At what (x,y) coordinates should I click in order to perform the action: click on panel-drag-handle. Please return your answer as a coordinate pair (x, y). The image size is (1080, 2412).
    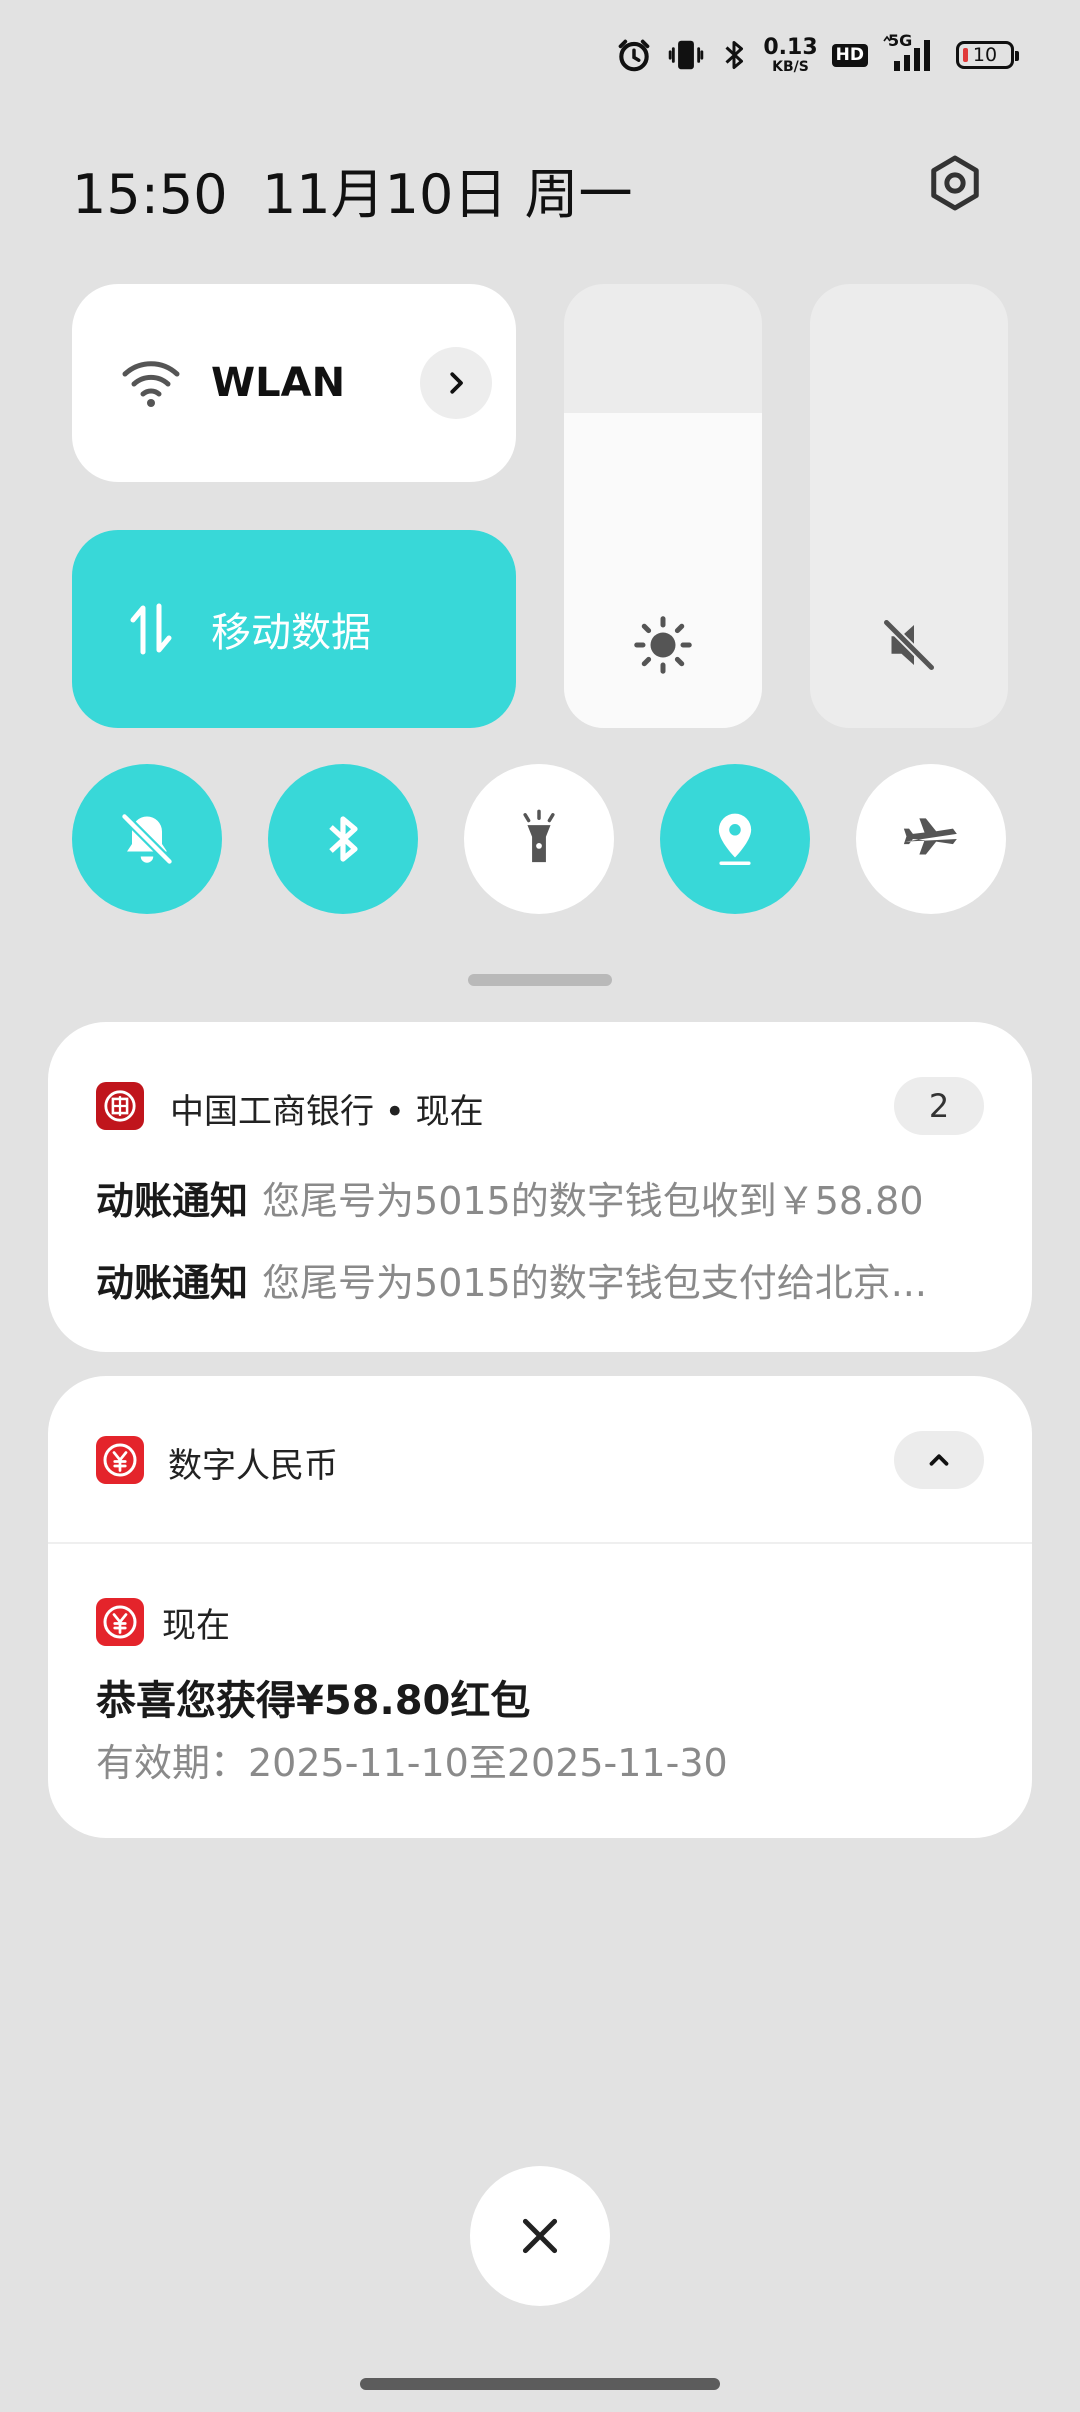
    Looking at the image, I should click on (540, 980).